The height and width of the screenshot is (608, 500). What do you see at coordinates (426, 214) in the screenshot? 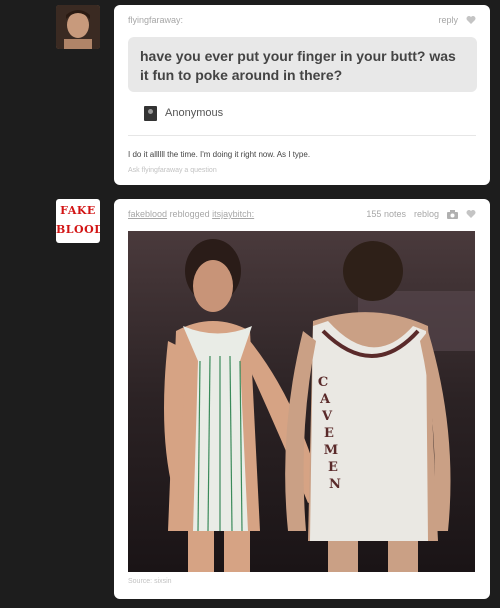
I see `reblog-button: reblog` at bounding box center [426, 214].